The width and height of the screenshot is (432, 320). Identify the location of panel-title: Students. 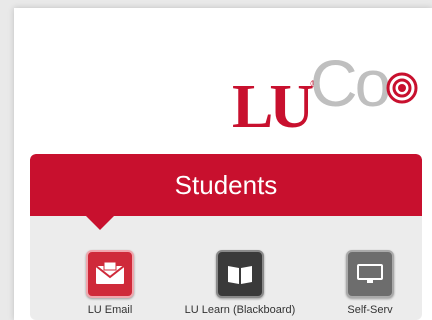
(226, 185).